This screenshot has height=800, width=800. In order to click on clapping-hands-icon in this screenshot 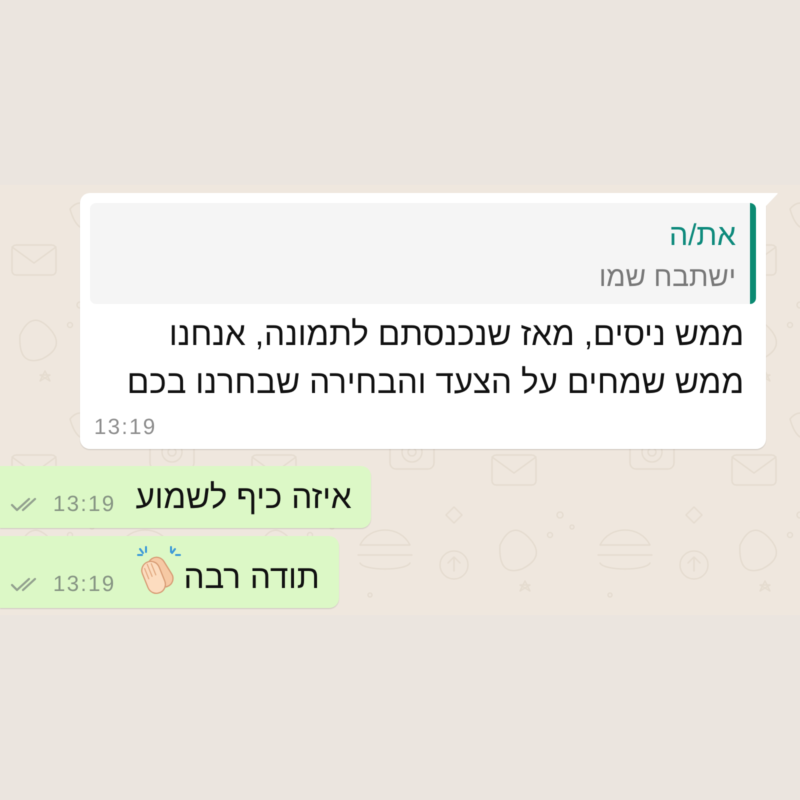, I will do `click(159, 571)`.